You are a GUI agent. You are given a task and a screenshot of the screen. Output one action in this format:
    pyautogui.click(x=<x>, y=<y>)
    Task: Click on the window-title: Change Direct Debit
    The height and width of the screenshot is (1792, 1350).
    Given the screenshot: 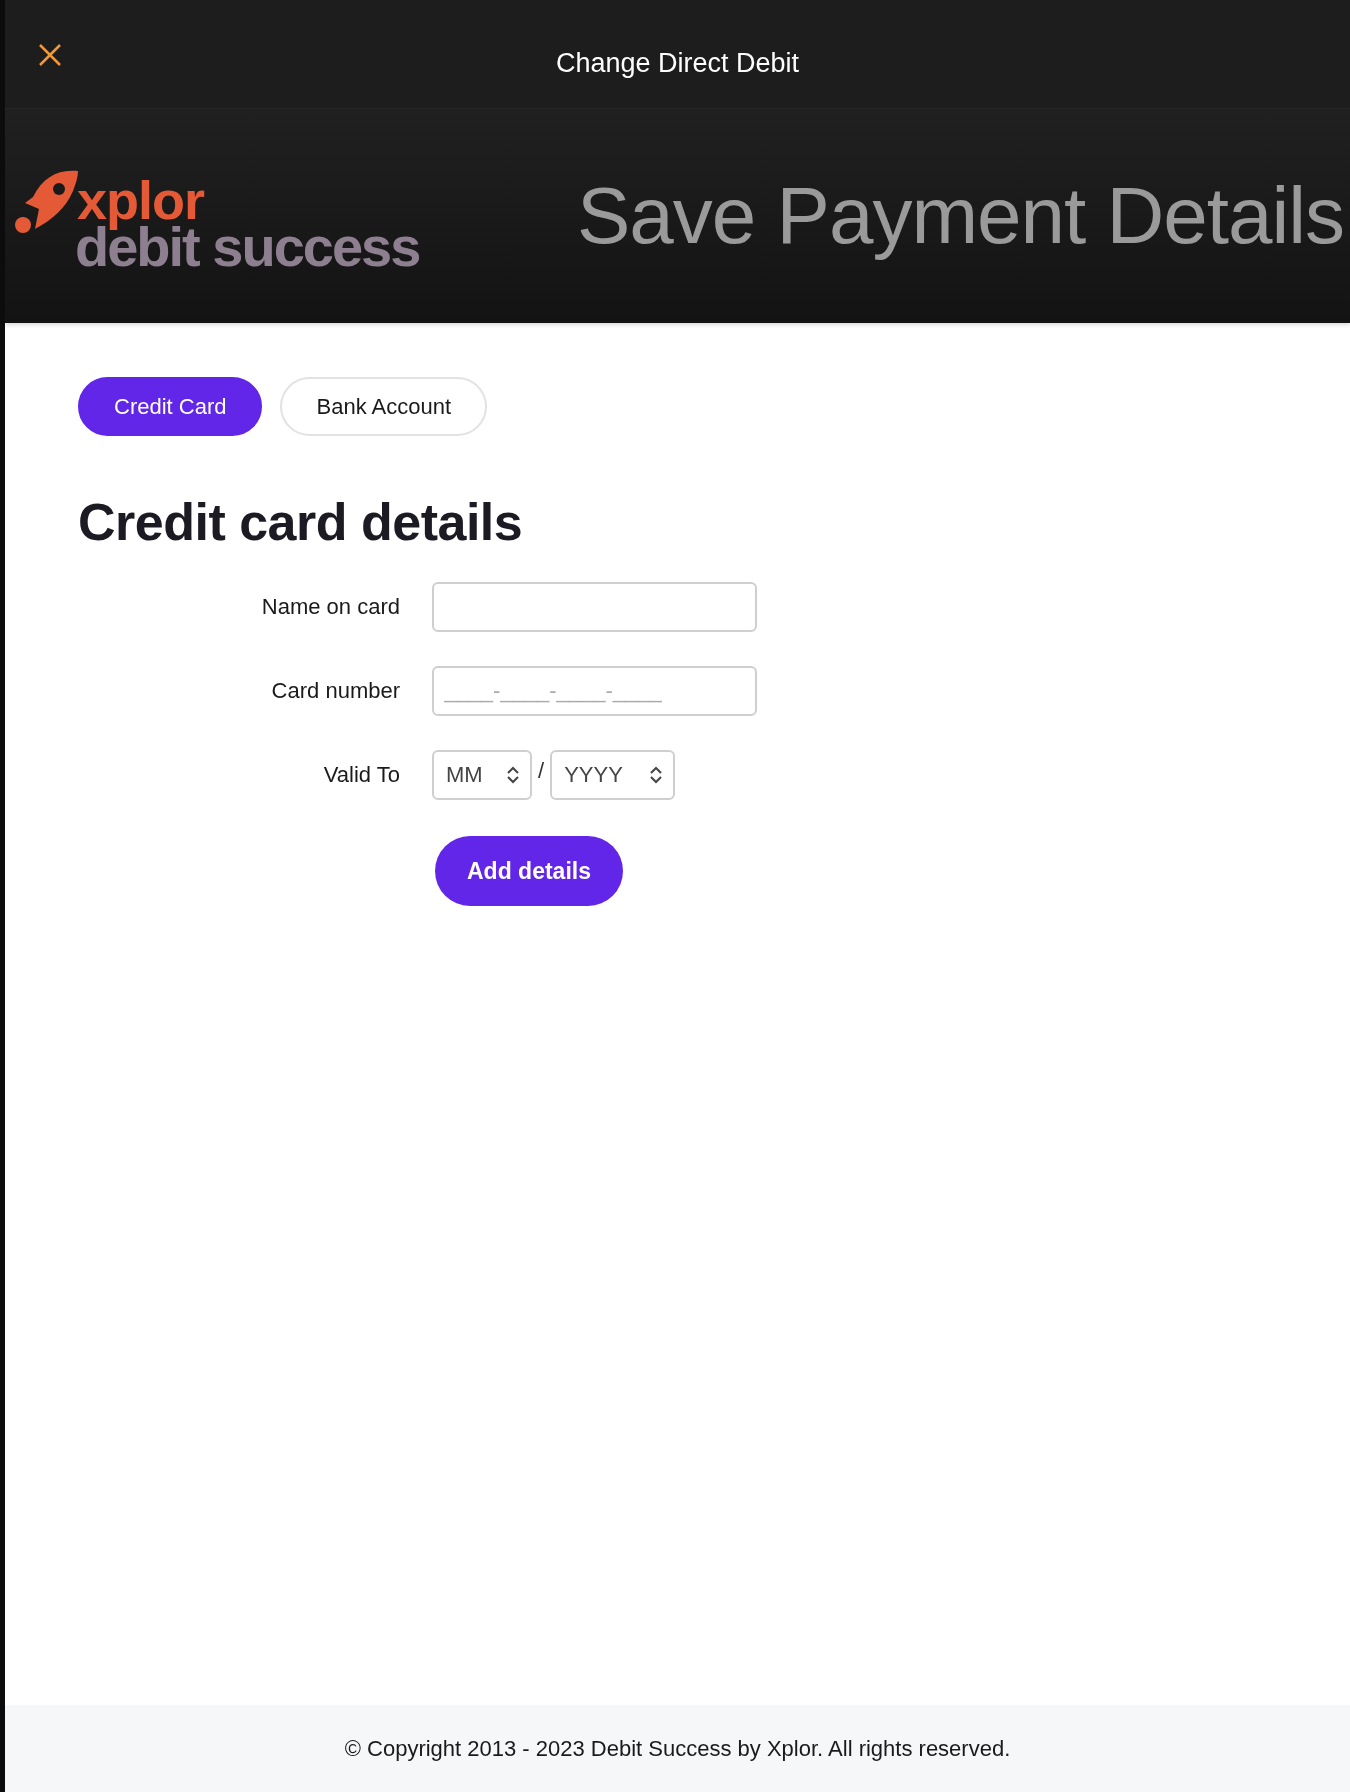 What is the action you would take?
    pyautogui.click(x=677, y=63)
    